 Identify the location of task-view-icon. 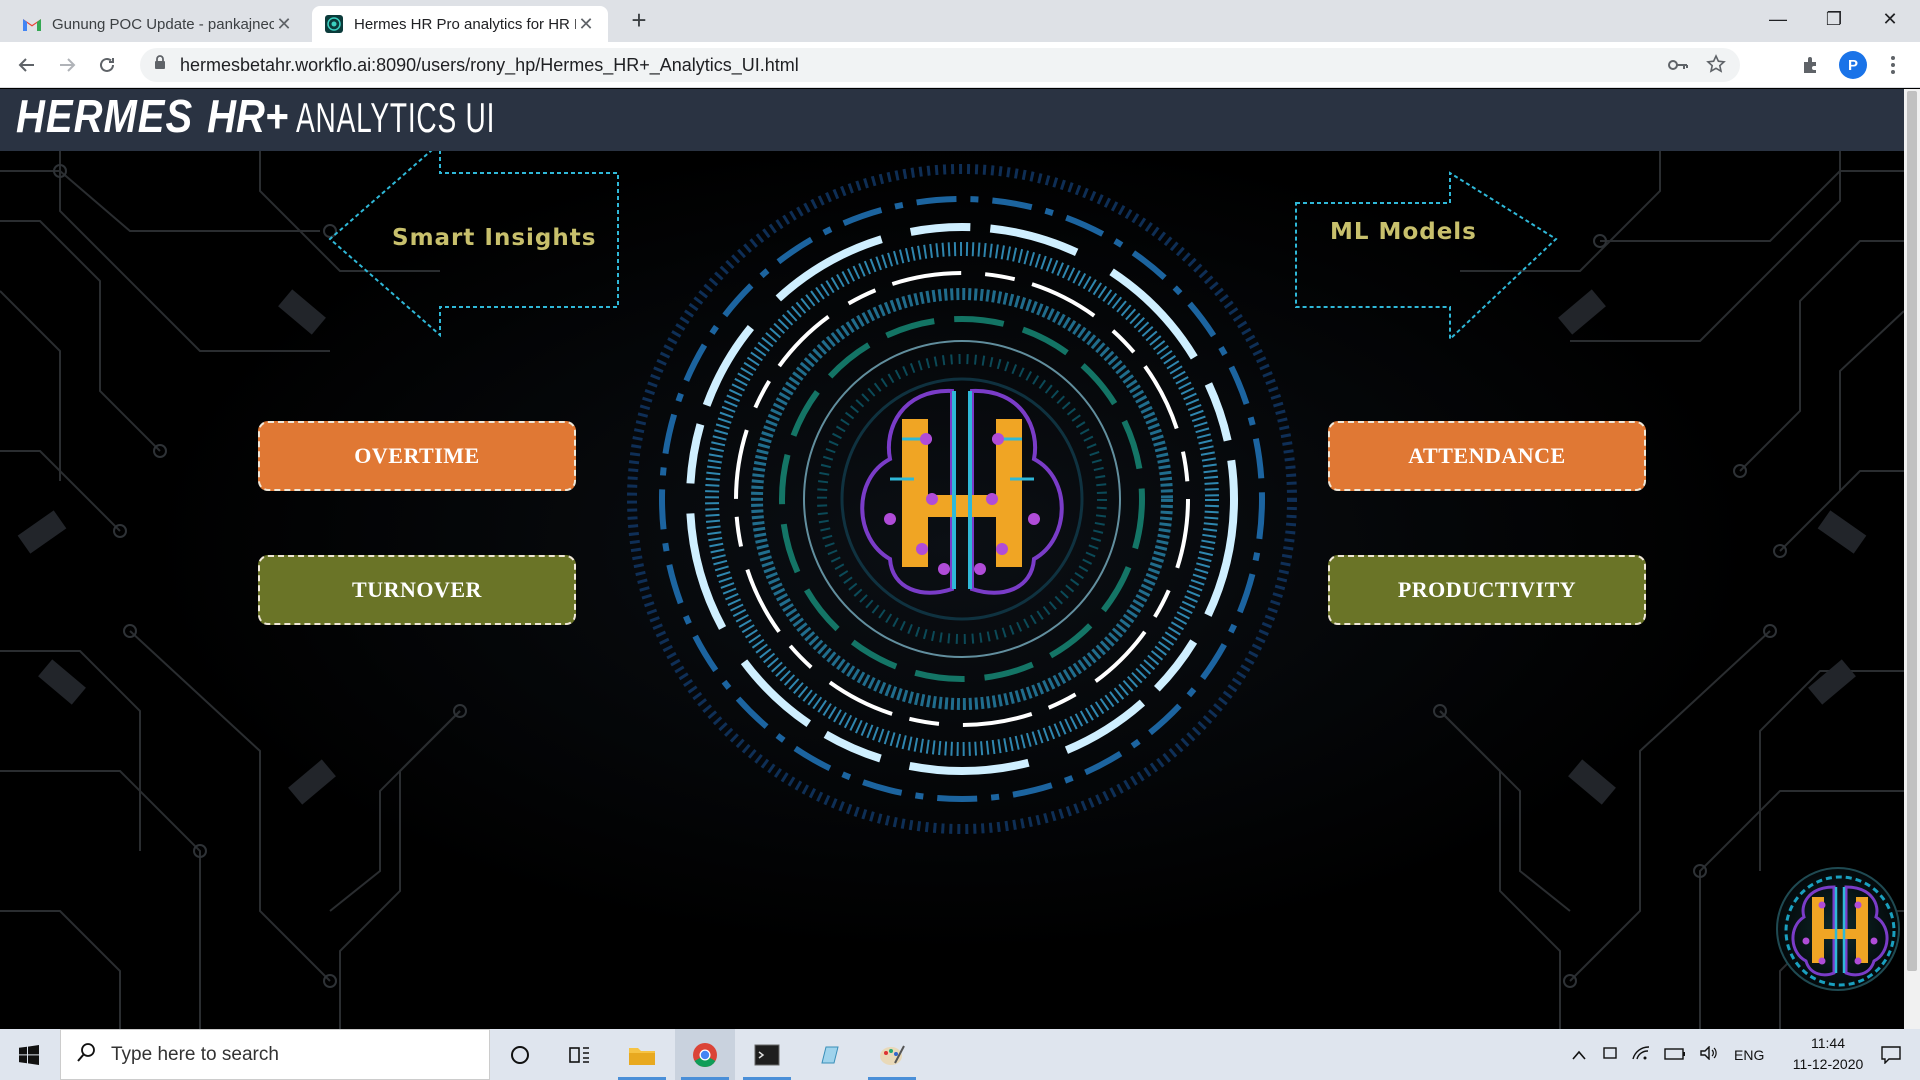
(580, 1054).